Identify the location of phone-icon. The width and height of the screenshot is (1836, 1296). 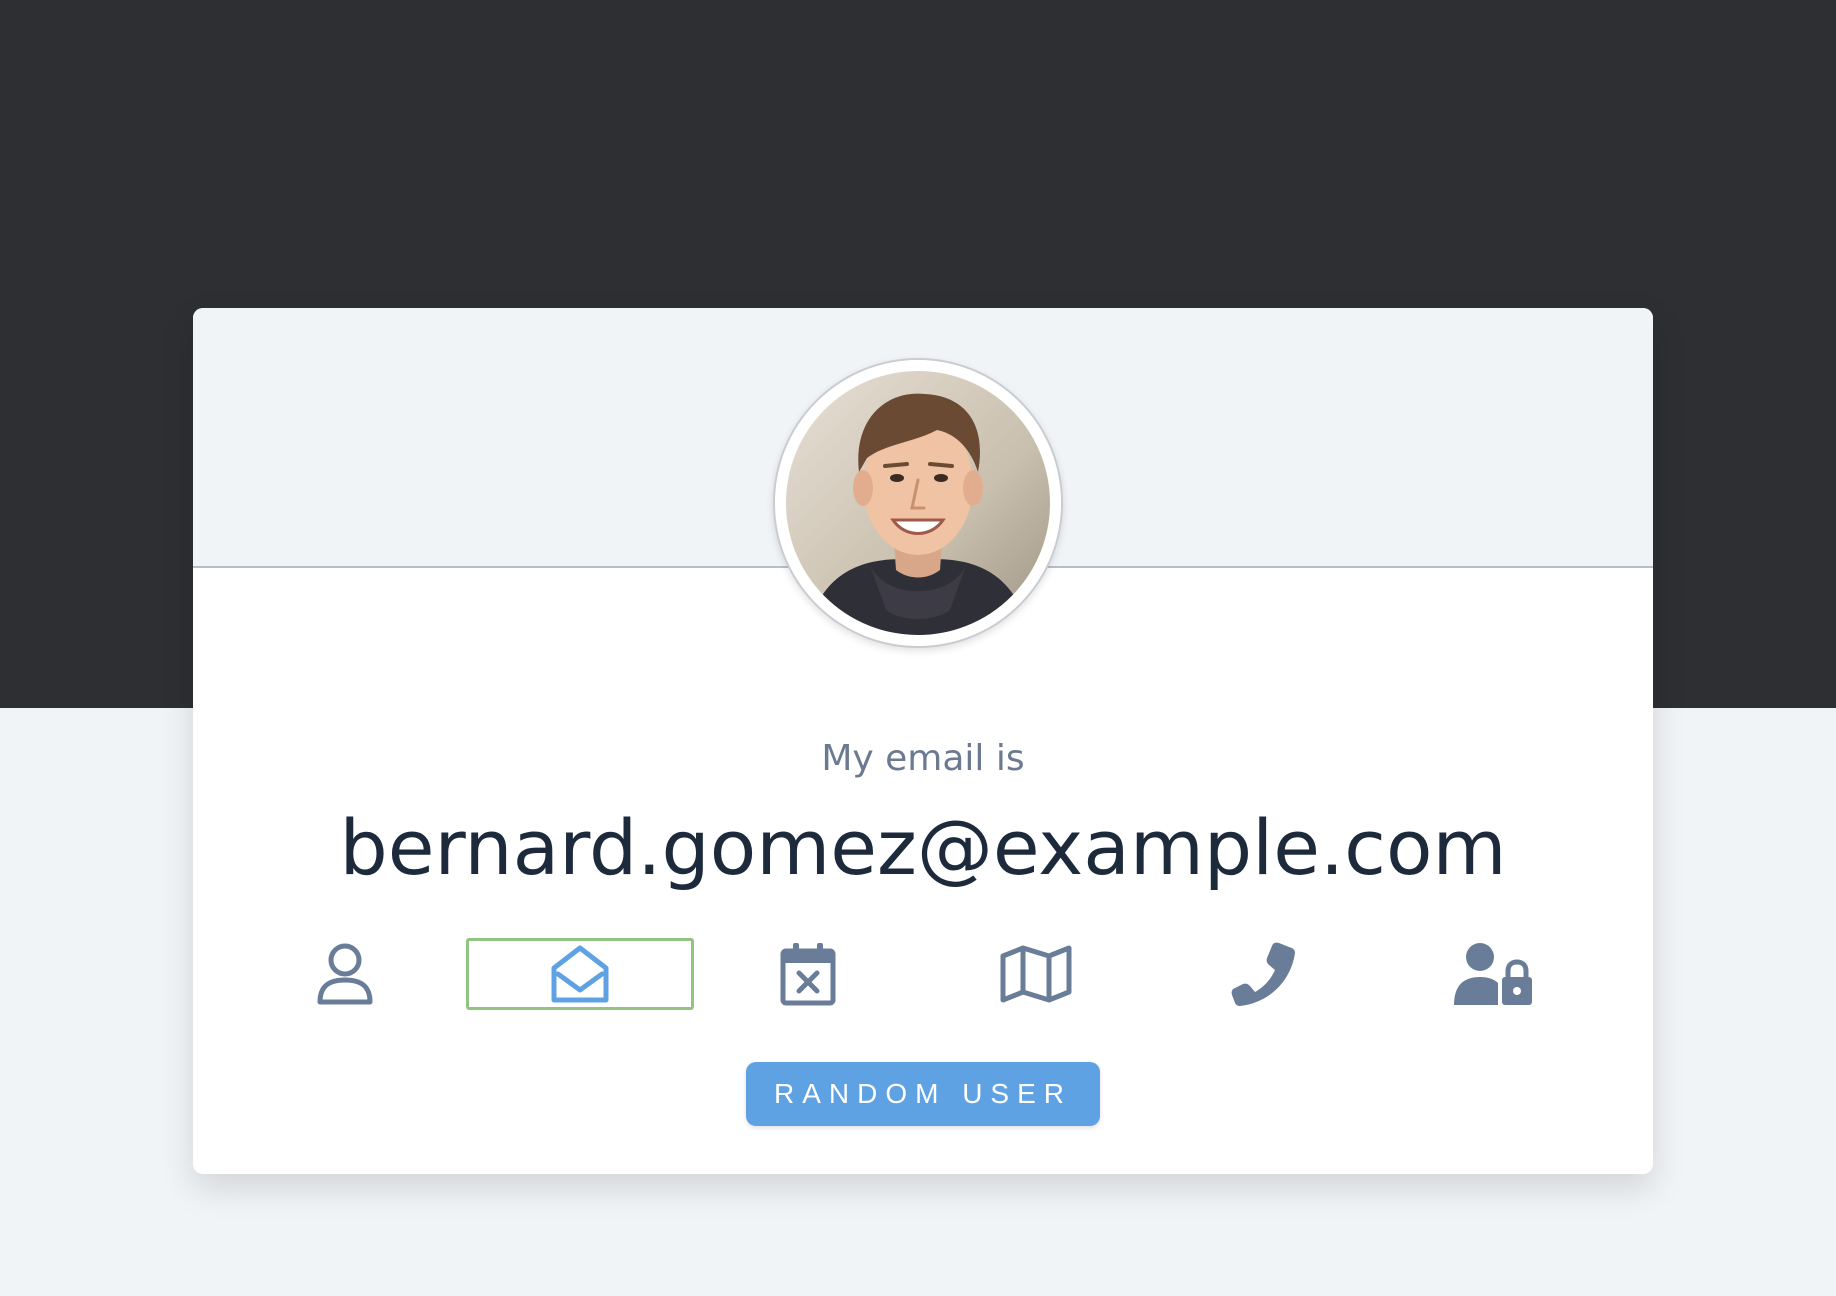
(1263, 974).